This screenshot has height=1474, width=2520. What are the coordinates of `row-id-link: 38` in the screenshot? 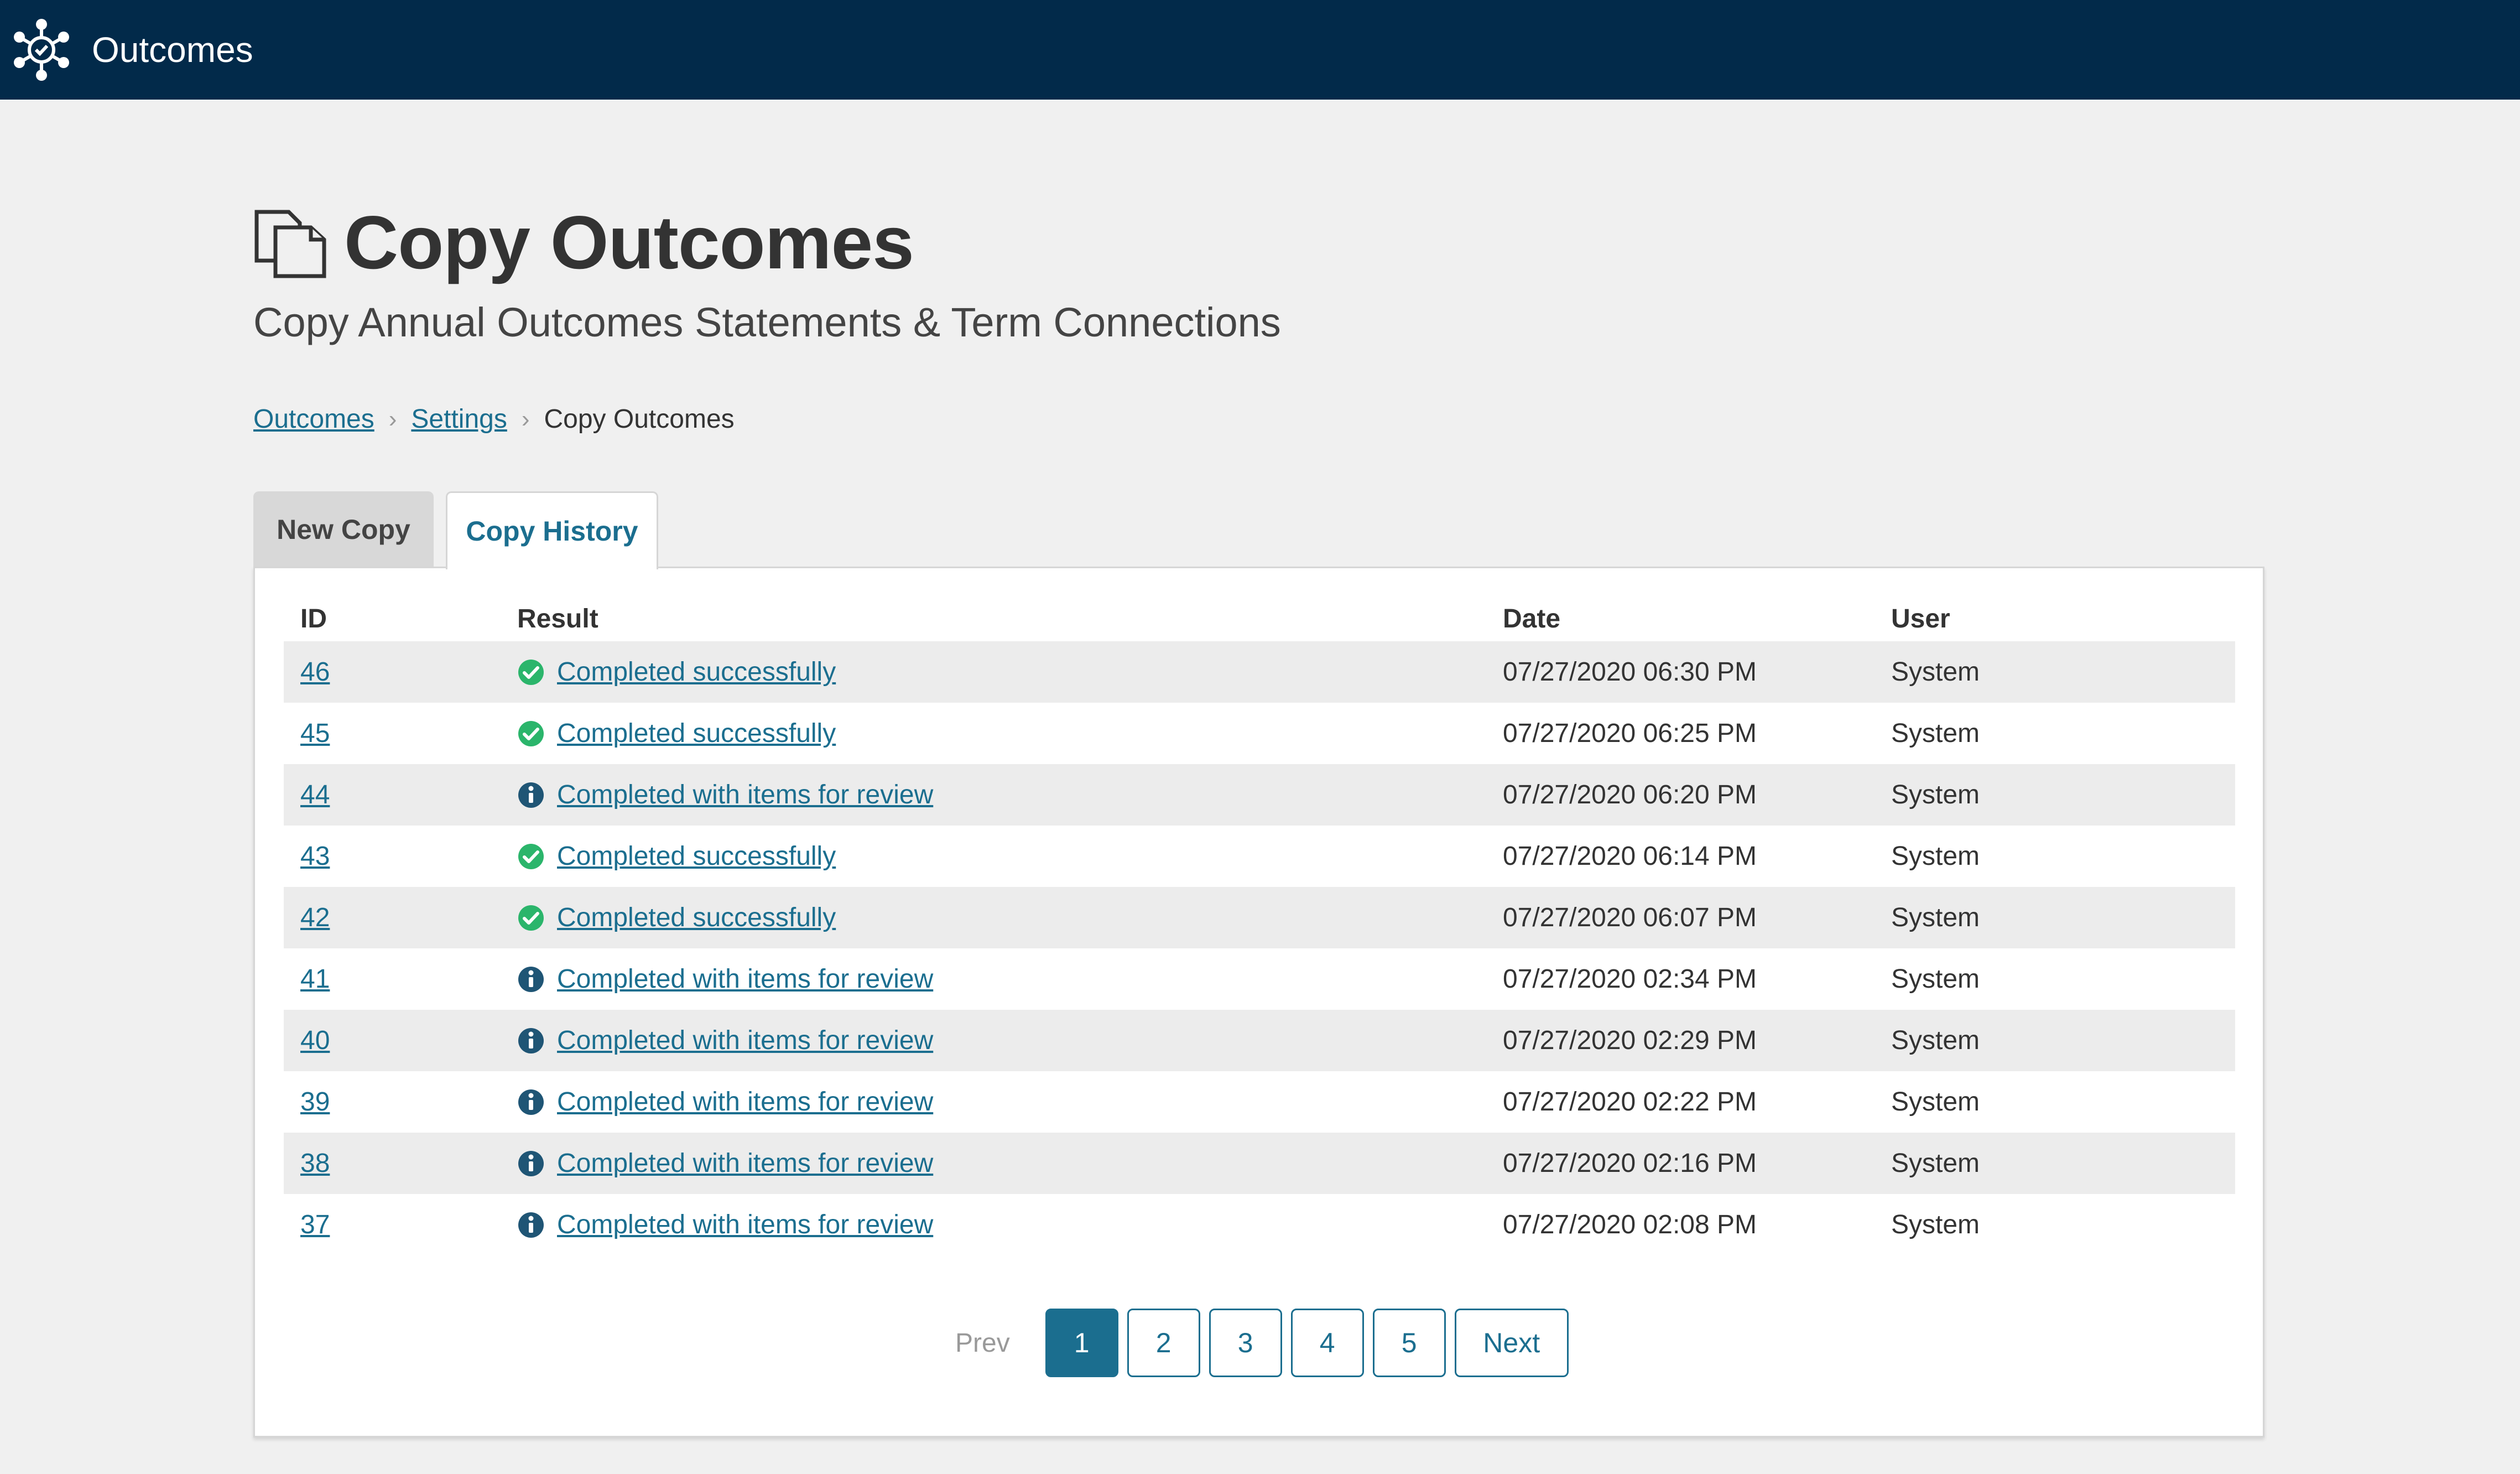 It's located at (315, 1163).